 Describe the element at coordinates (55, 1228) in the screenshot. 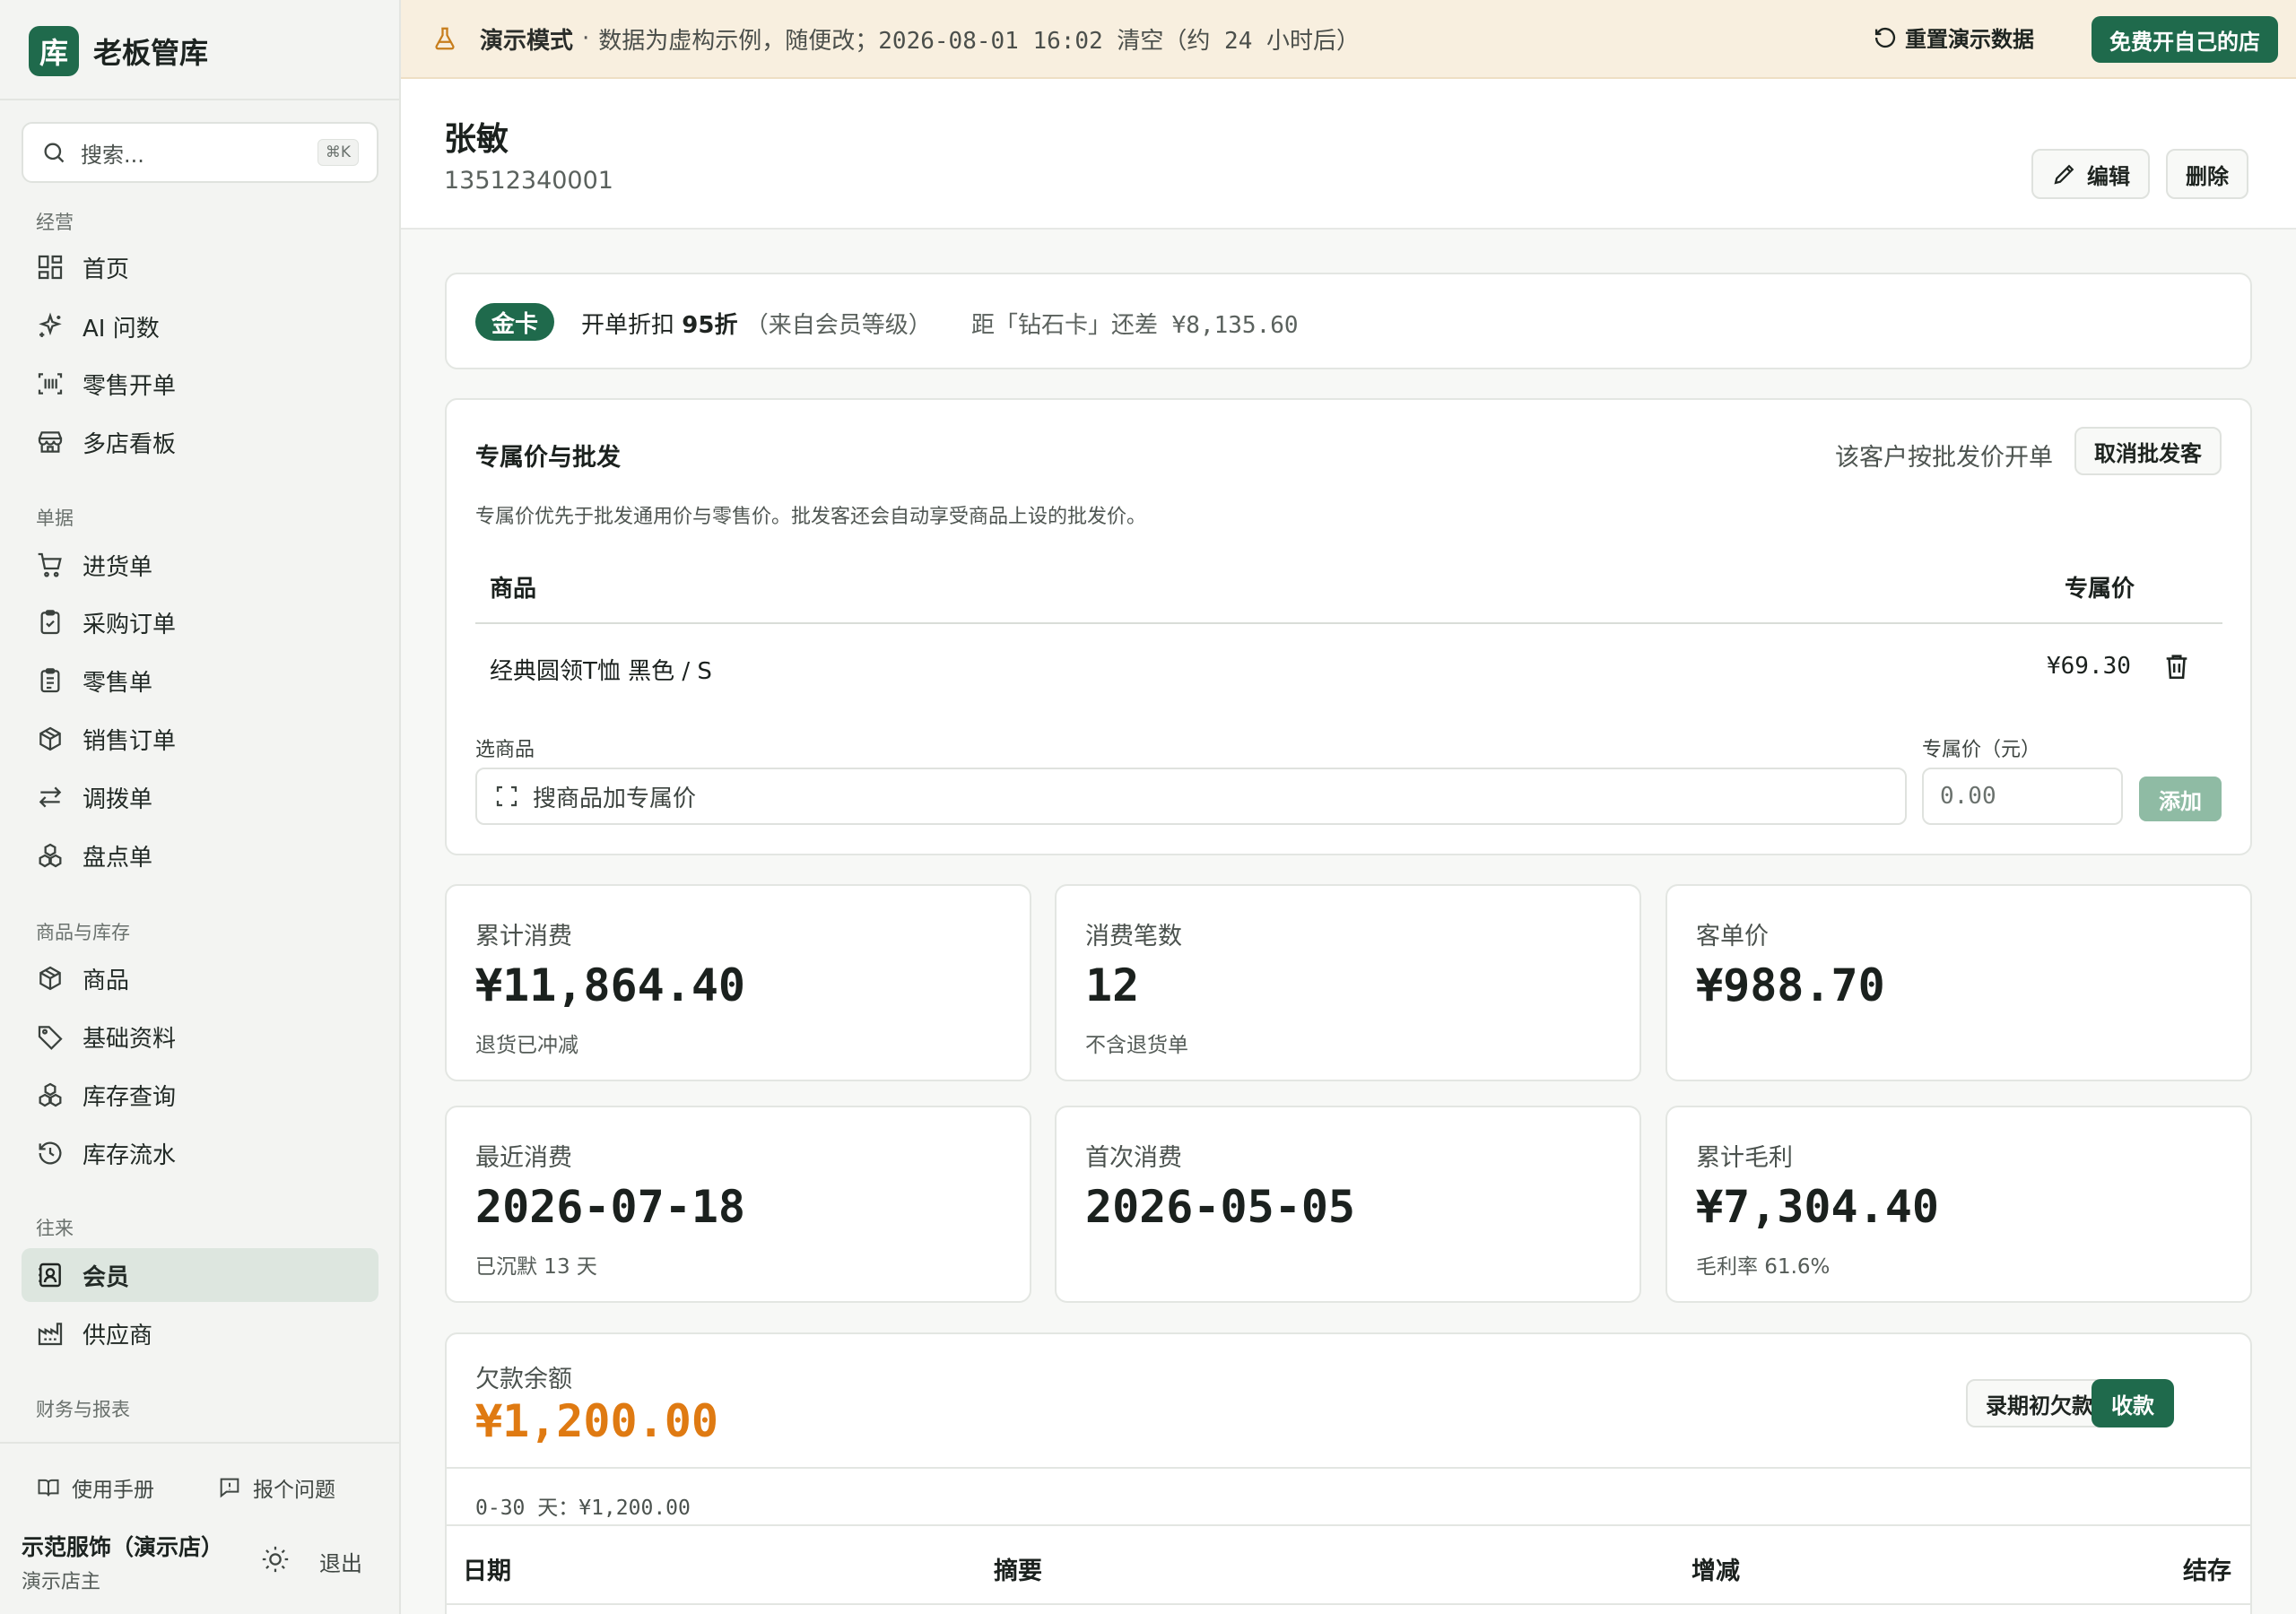

I see `nav-section-contacts: 往来` at that location.